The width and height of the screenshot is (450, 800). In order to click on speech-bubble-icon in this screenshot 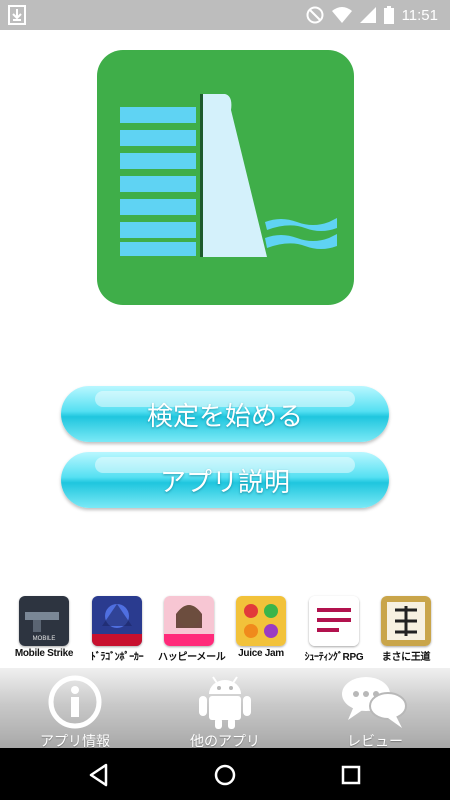, I will do `click(374, 702)`.